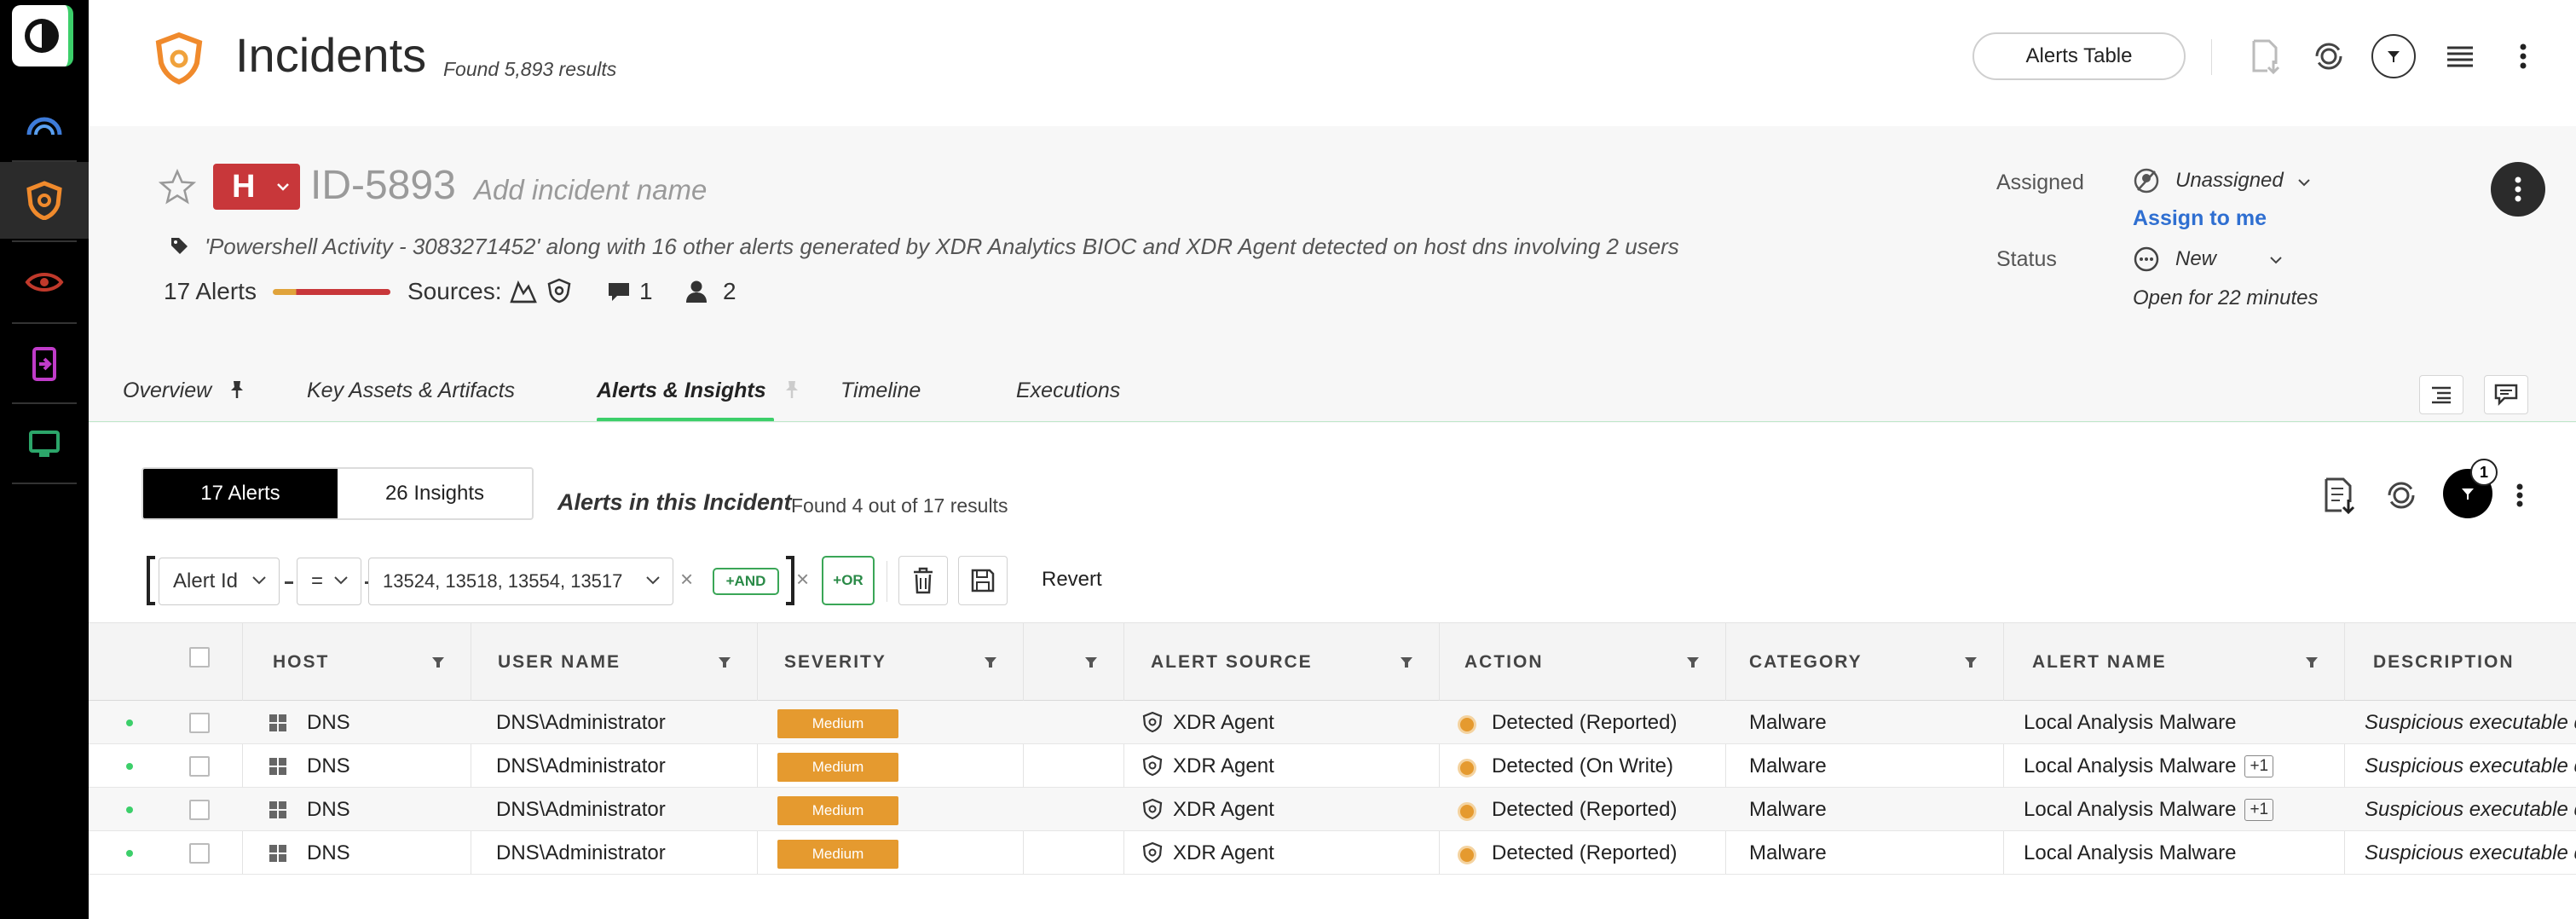  Describe the element at coordinates (646, 291) in the screenshot. I see `comments-count: 1` at that location.